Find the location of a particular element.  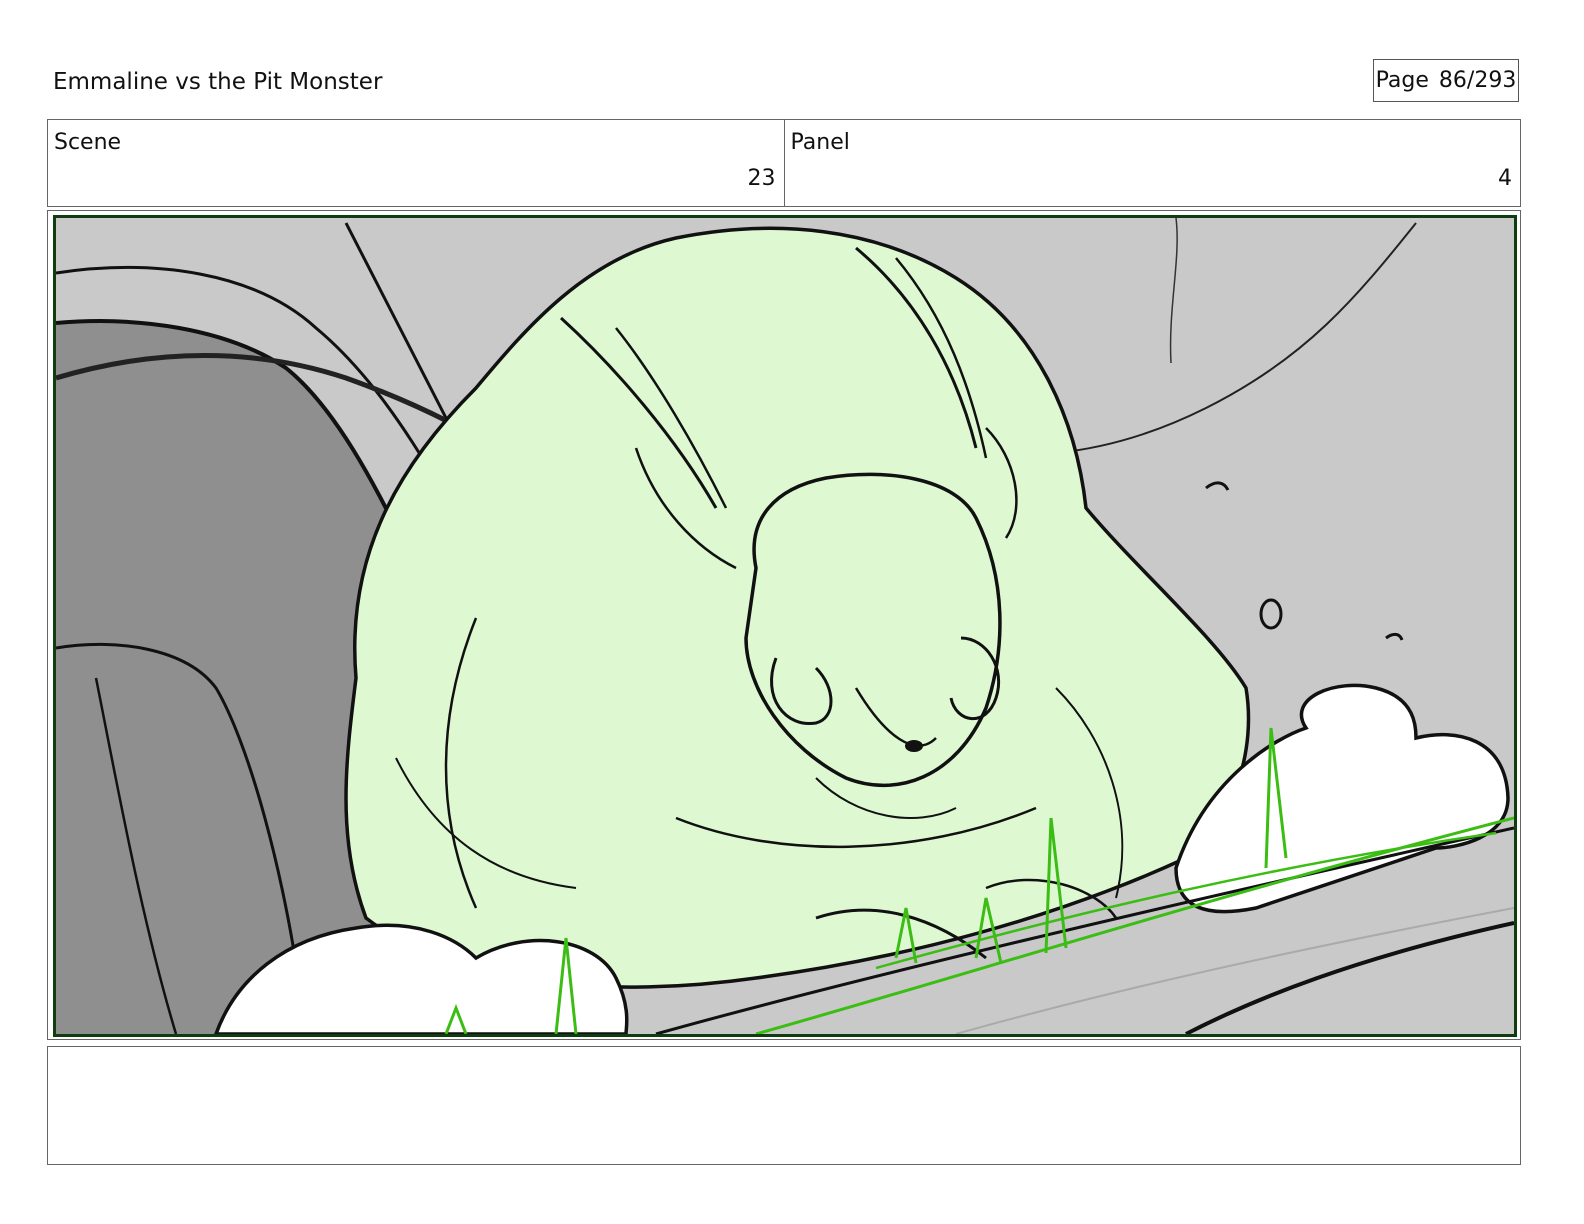

page-indicator: Page 86/293 is located at coordinates (1446, 80).